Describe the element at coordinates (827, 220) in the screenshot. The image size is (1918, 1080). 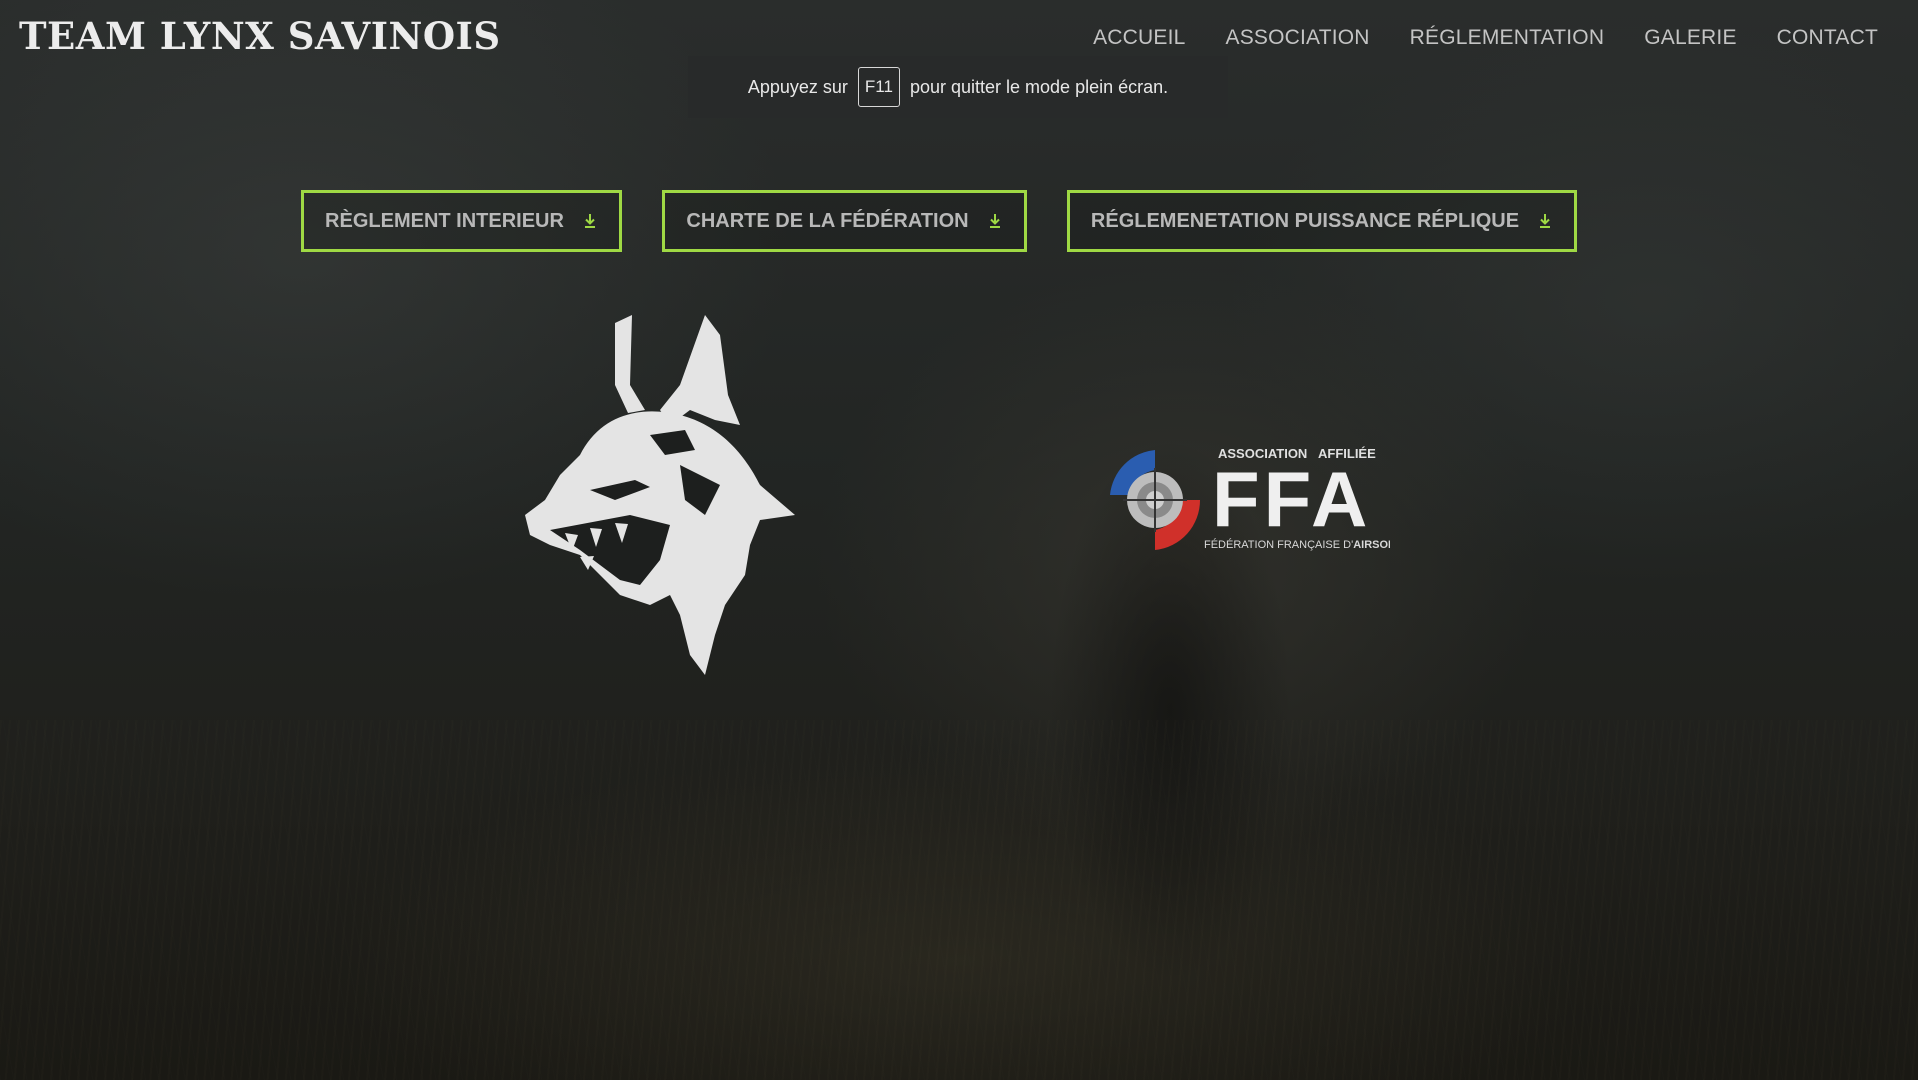
I see `download-charte-federation-label: CHARTE DE LA FÉDÉRATION` at that location.